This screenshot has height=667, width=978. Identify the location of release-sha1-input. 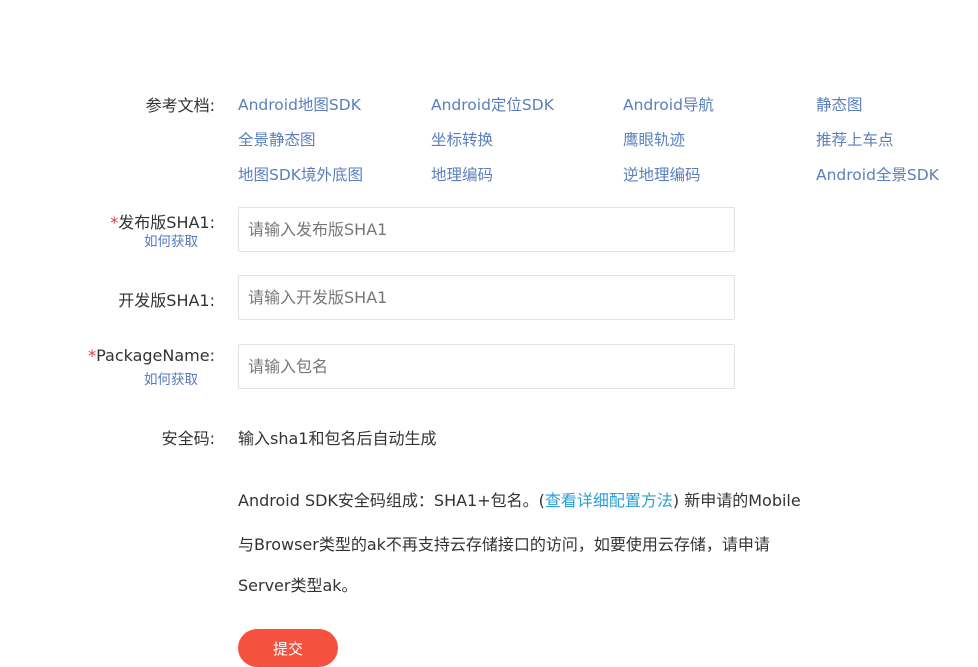
(486, 229).